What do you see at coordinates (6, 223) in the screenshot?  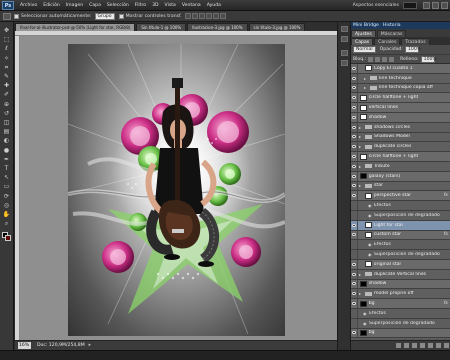 I see `zoom-icon: ⌕` at bounding box center [6, 223].